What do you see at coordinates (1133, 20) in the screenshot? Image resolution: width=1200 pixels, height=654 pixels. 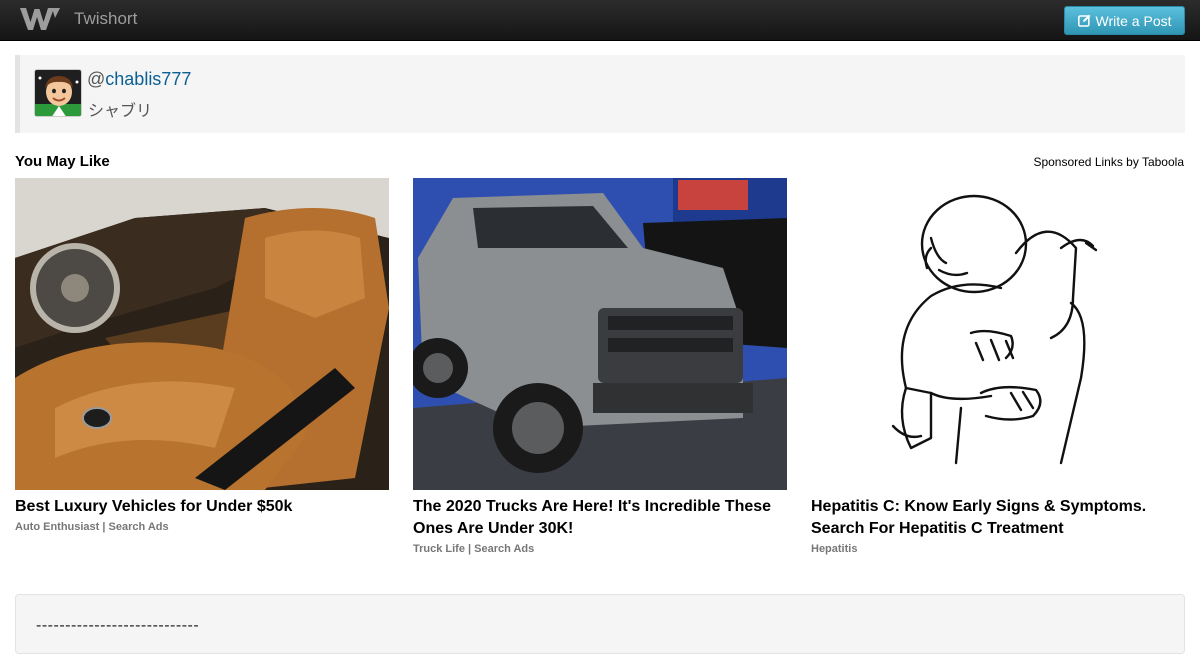 I see `write-post-label: Write a Post` at bounding box center [1133, 20].